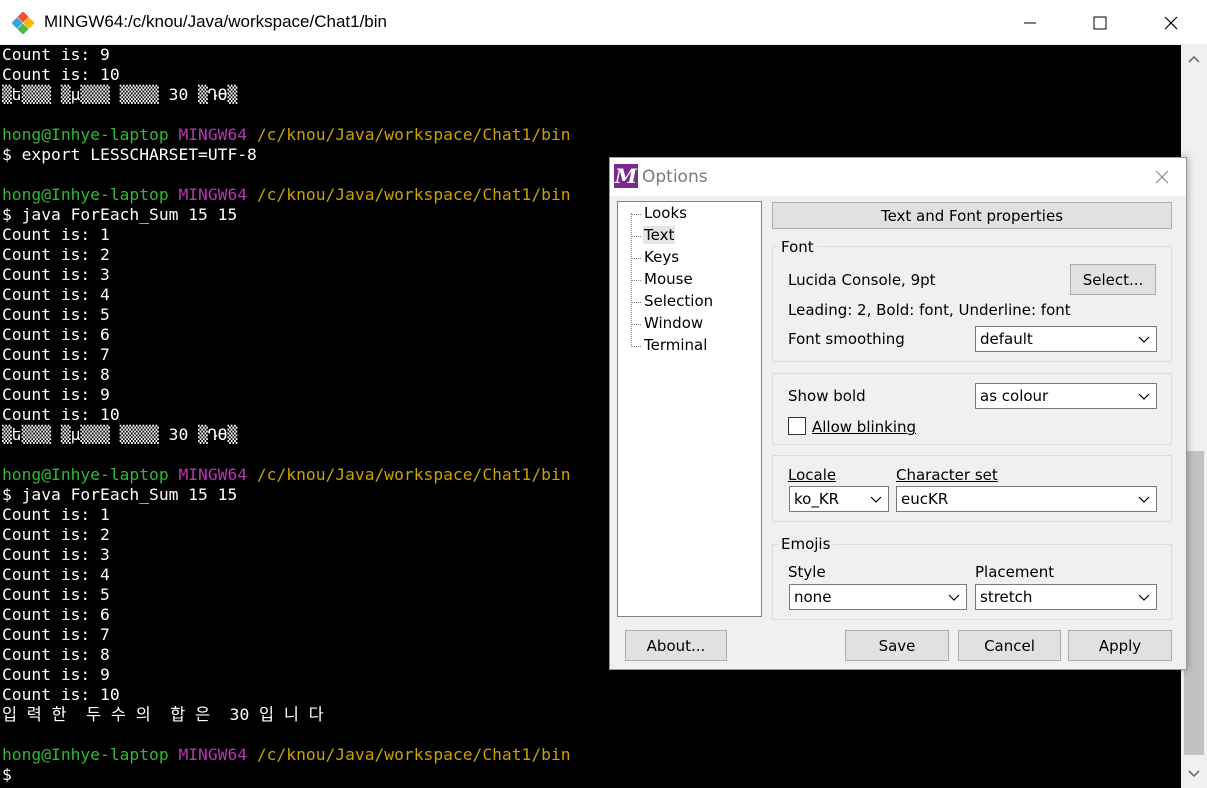  Describe the element at coordinates (61, 694) in the screenshot. I see `terminal-text: Count is: 10` at that location.